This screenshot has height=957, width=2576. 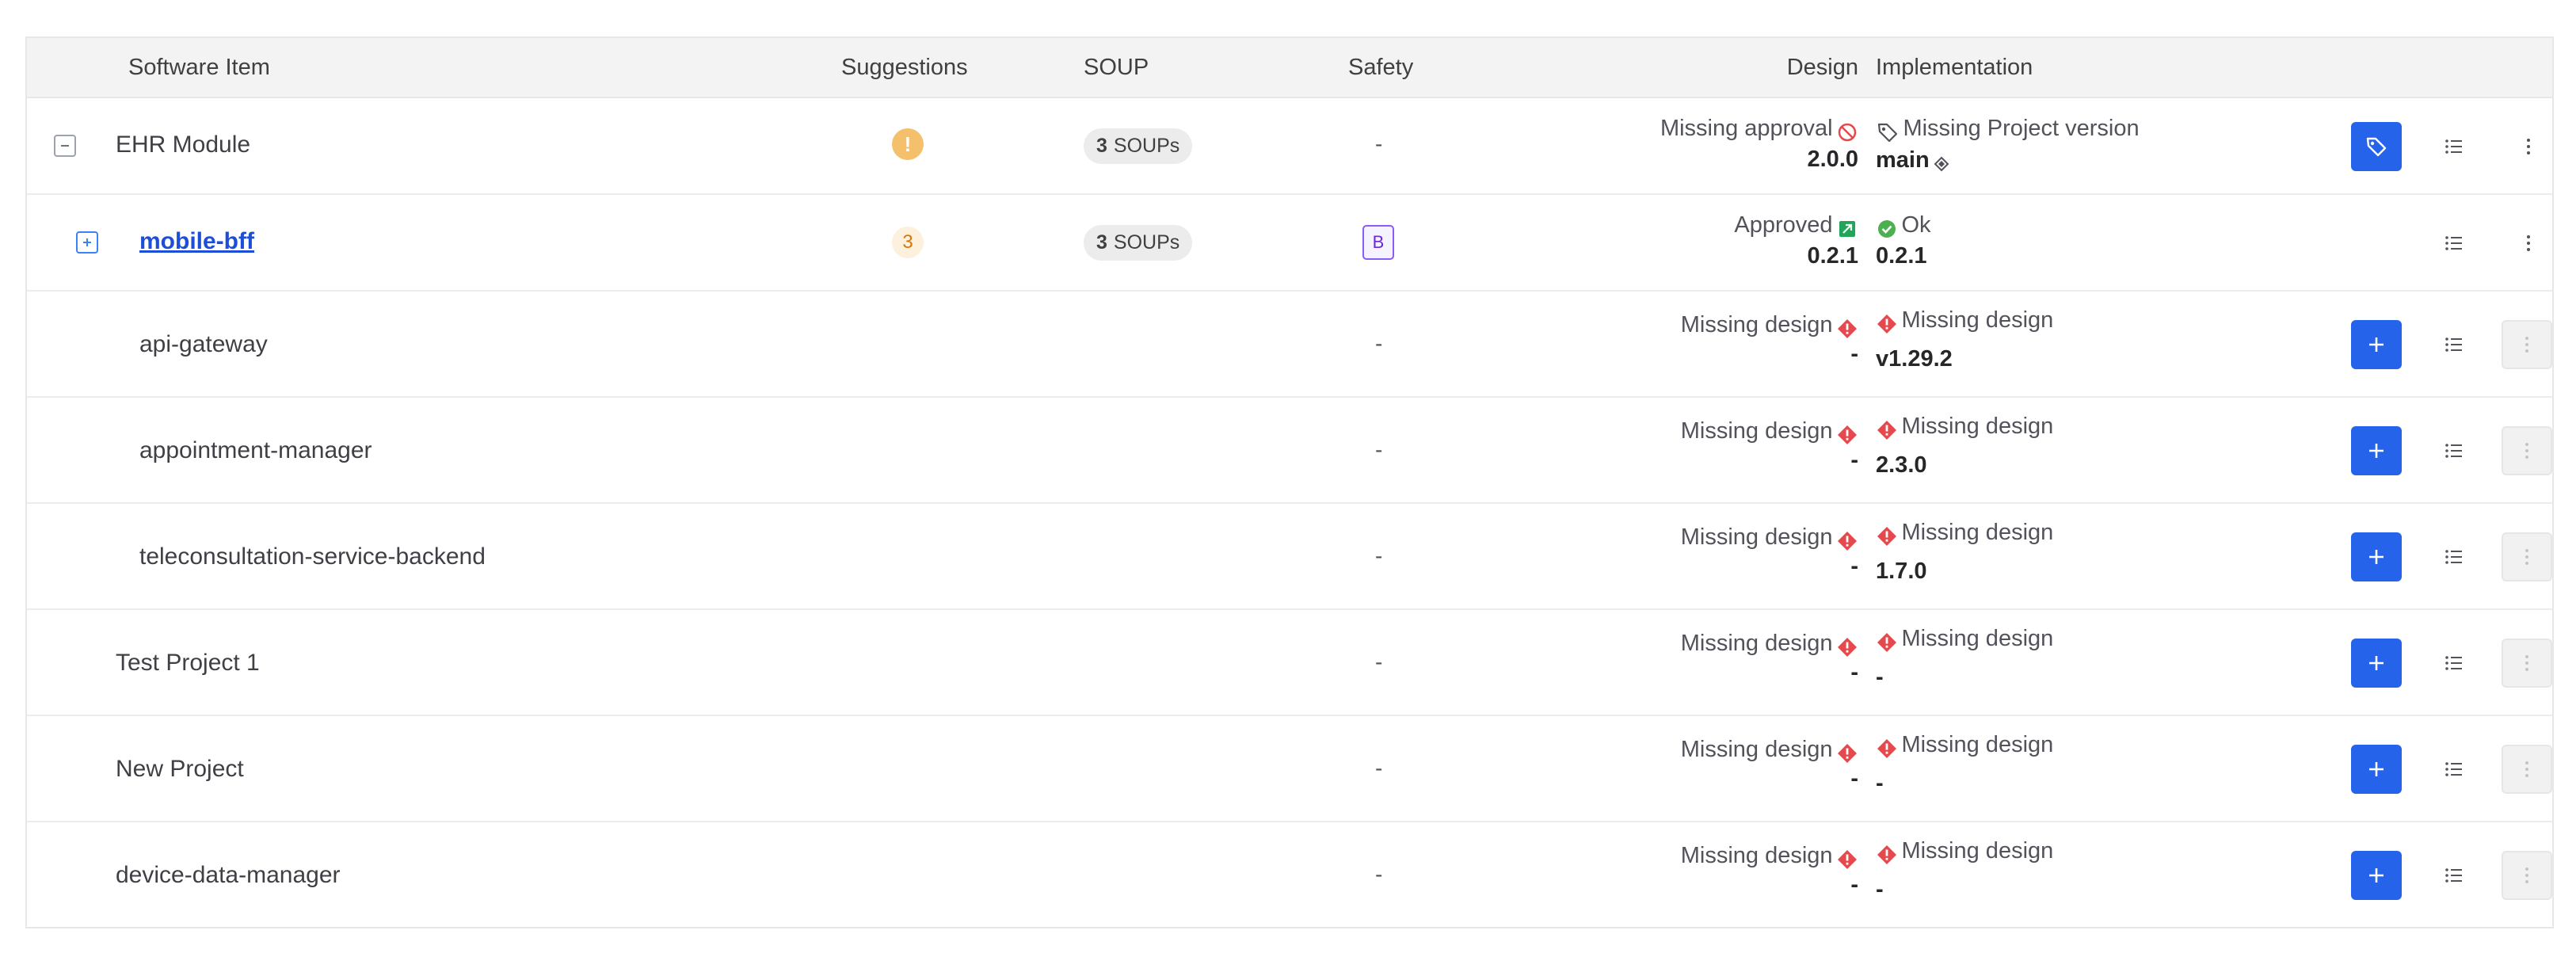 What do you see at coordinates (2377, 146) in the screenshot?
I see `tag-version-button` at bounding box center [2377, 146].